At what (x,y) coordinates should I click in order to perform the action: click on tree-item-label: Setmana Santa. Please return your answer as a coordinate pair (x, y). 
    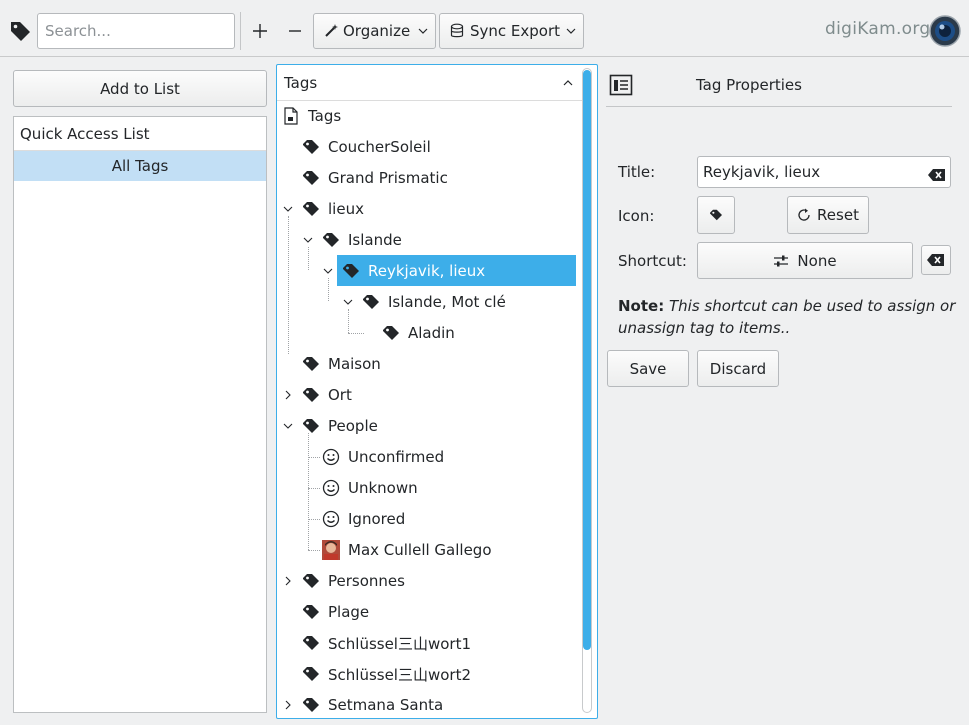
    Looking at the image, I should click on (386, 705).